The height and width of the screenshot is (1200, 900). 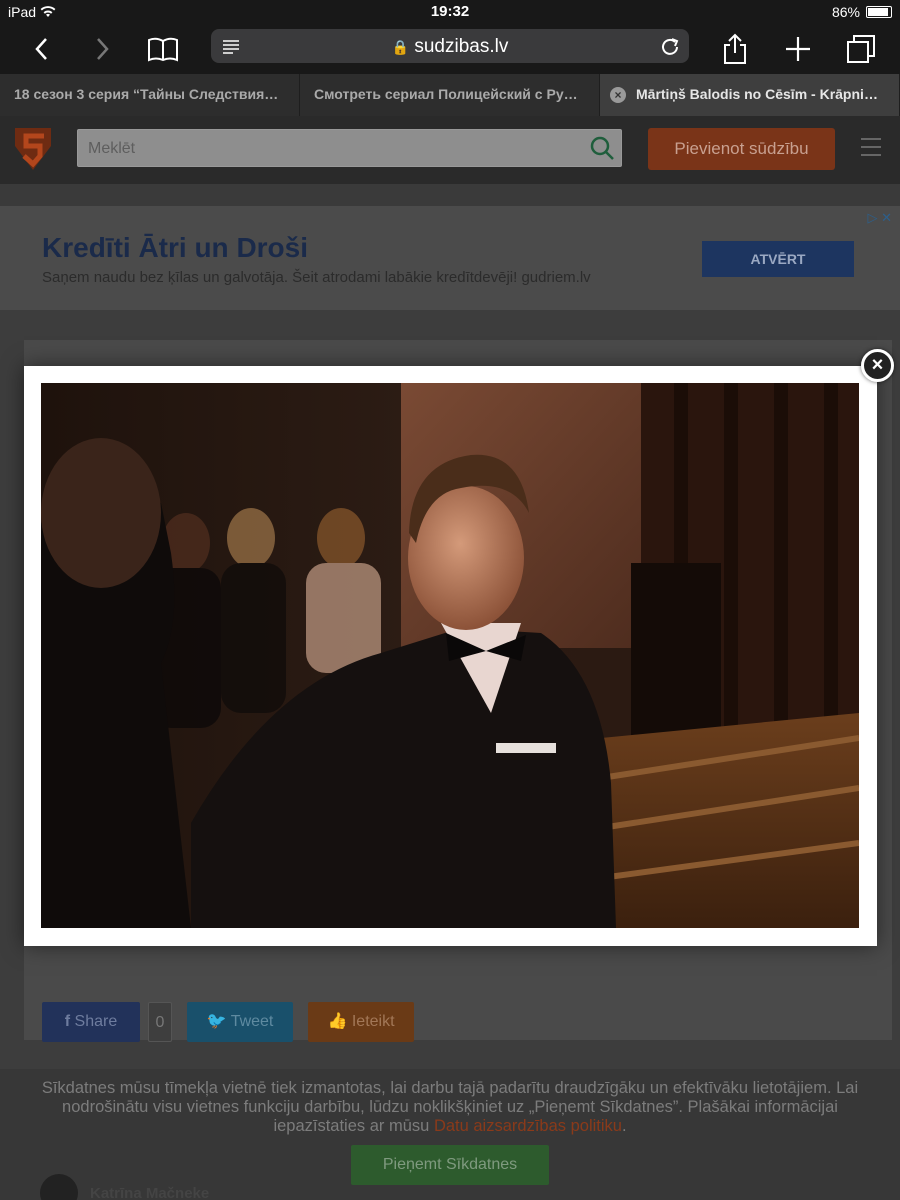 I want to click on privacy-policy-link: Datu aizsardzības politiku, so click(x=528, y=1126).